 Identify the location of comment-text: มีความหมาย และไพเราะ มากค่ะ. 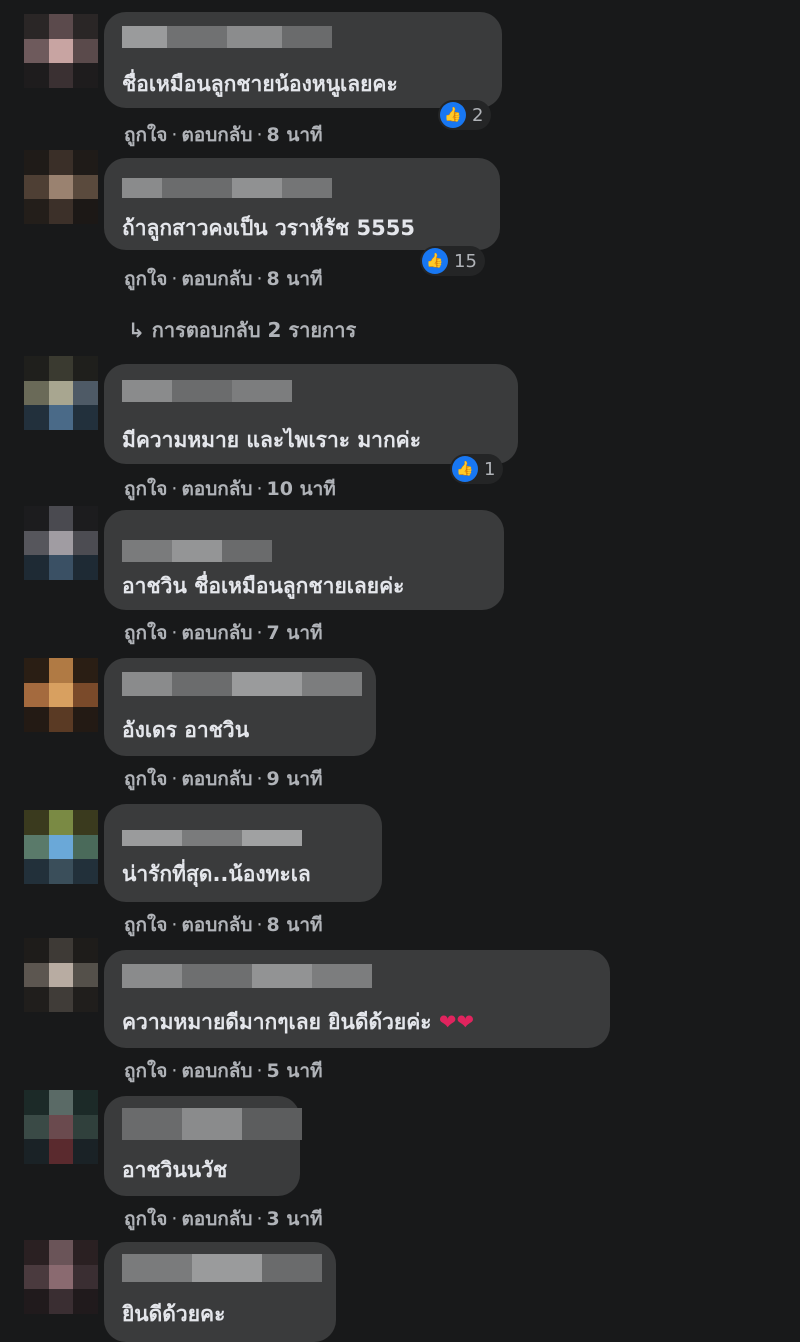
(272, 440).